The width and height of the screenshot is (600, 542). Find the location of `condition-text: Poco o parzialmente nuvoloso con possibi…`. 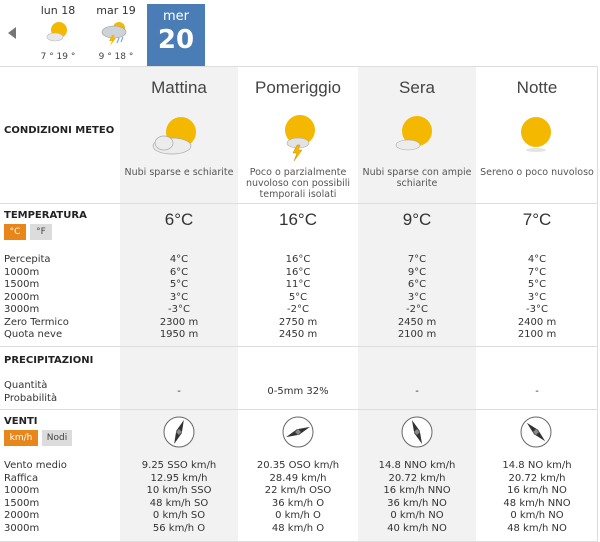

condition-text: Poco o parzialmente nuvoloso con possibi… is located at coordinates (298, 183).